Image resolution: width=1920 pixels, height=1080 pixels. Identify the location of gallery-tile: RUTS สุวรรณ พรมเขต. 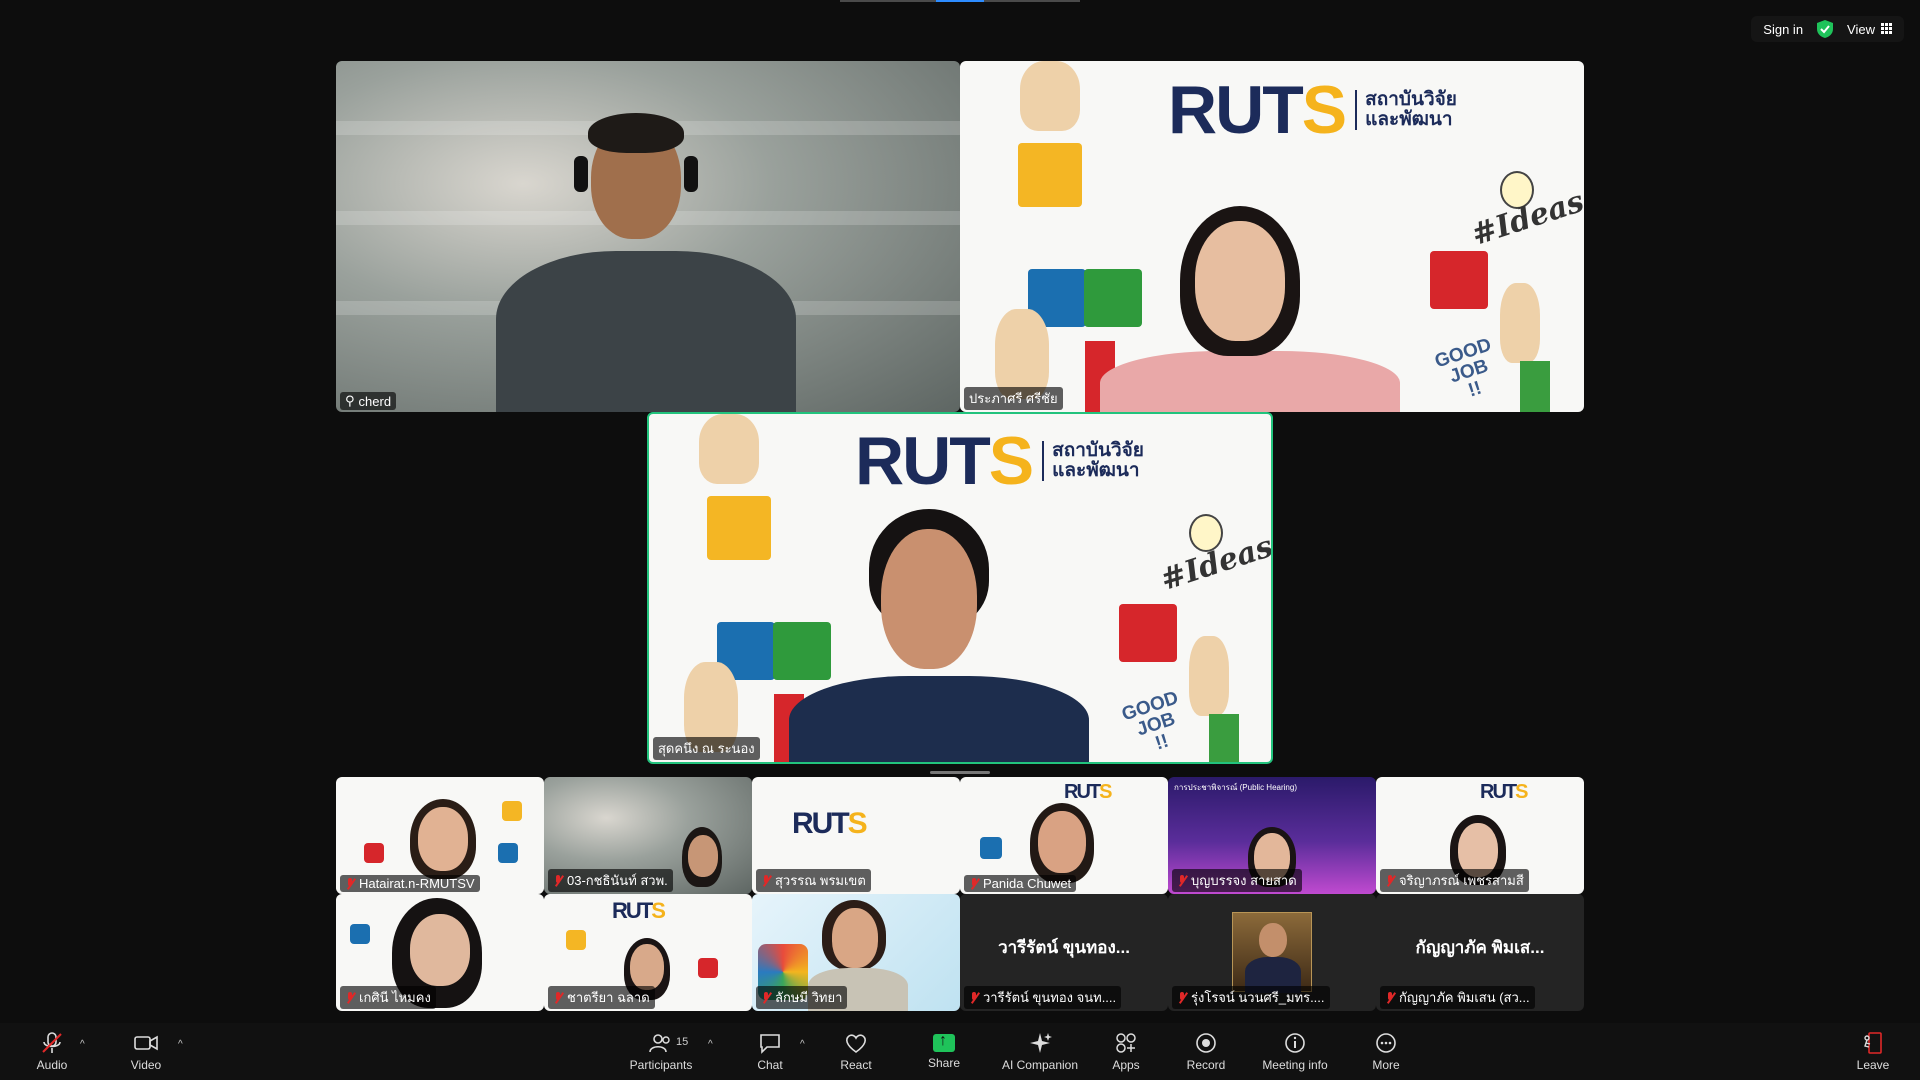
(856, 835).